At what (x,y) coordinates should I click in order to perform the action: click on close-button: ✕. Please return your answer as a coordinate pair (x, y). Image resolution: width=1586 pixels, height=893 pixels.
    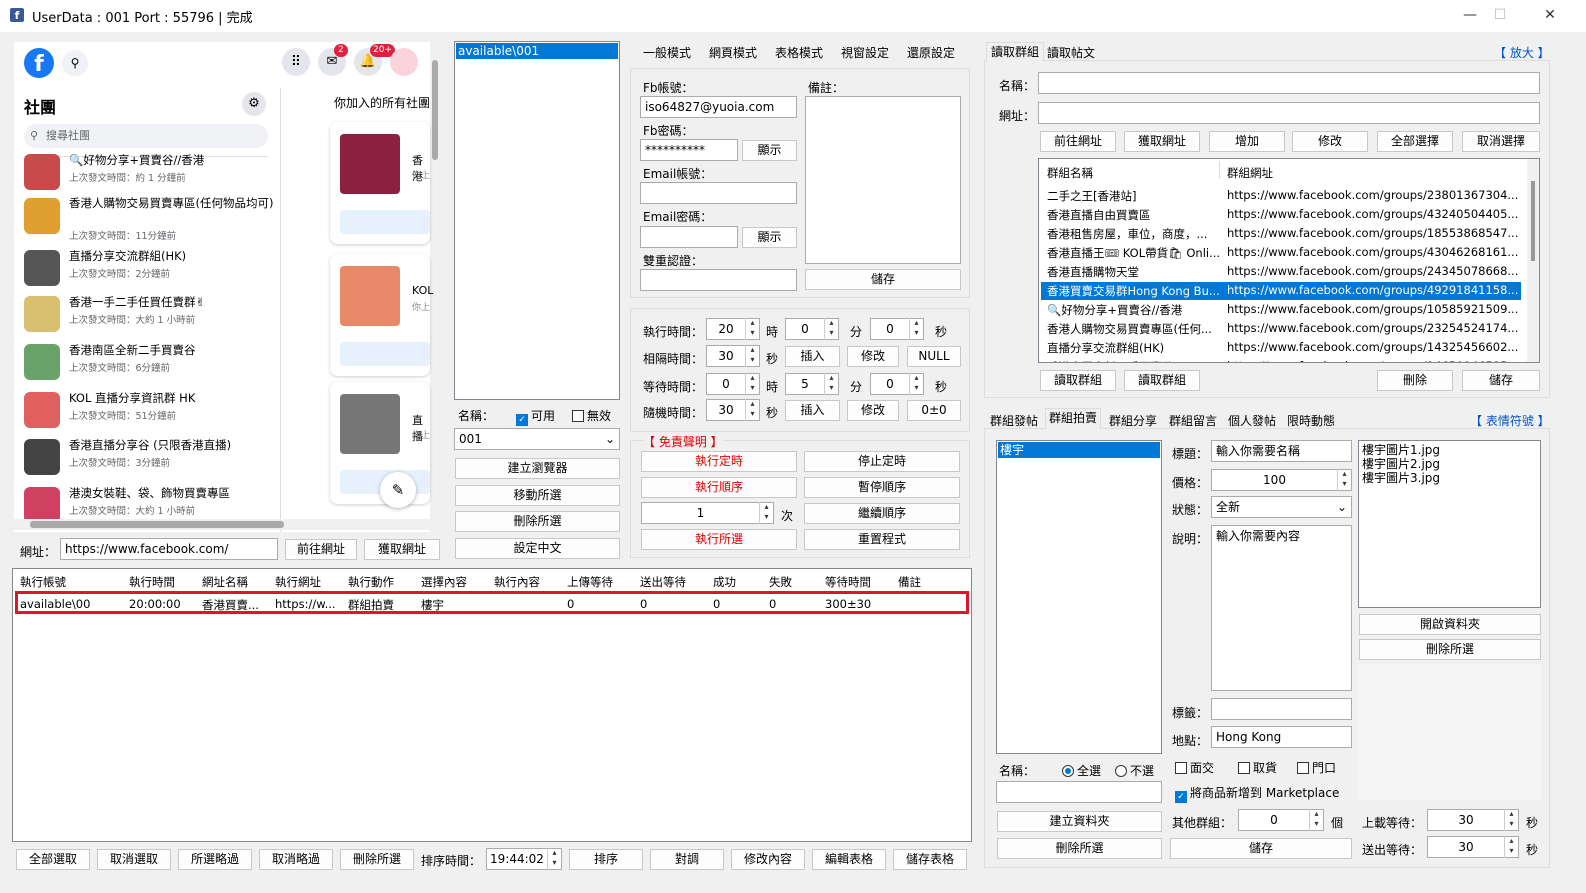
    Looking at the image, I should click on (1550, 16).